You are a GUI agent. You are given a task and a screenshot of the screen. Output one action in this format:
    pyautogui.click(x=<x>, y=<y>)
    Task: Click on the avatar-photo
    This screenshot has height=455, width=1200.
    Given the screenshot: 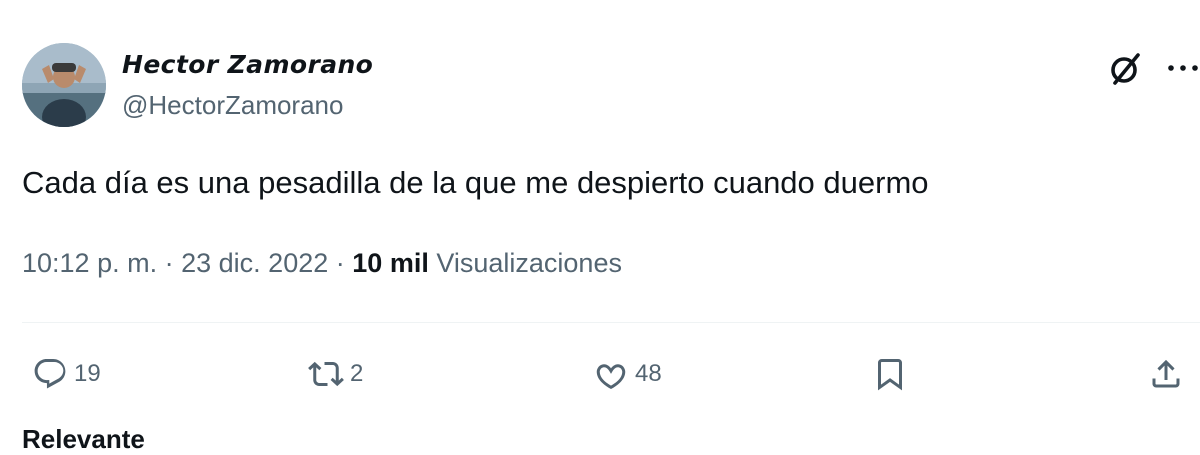 What is the action you would take?
    pyautogui.click(x=64, y=85)
    